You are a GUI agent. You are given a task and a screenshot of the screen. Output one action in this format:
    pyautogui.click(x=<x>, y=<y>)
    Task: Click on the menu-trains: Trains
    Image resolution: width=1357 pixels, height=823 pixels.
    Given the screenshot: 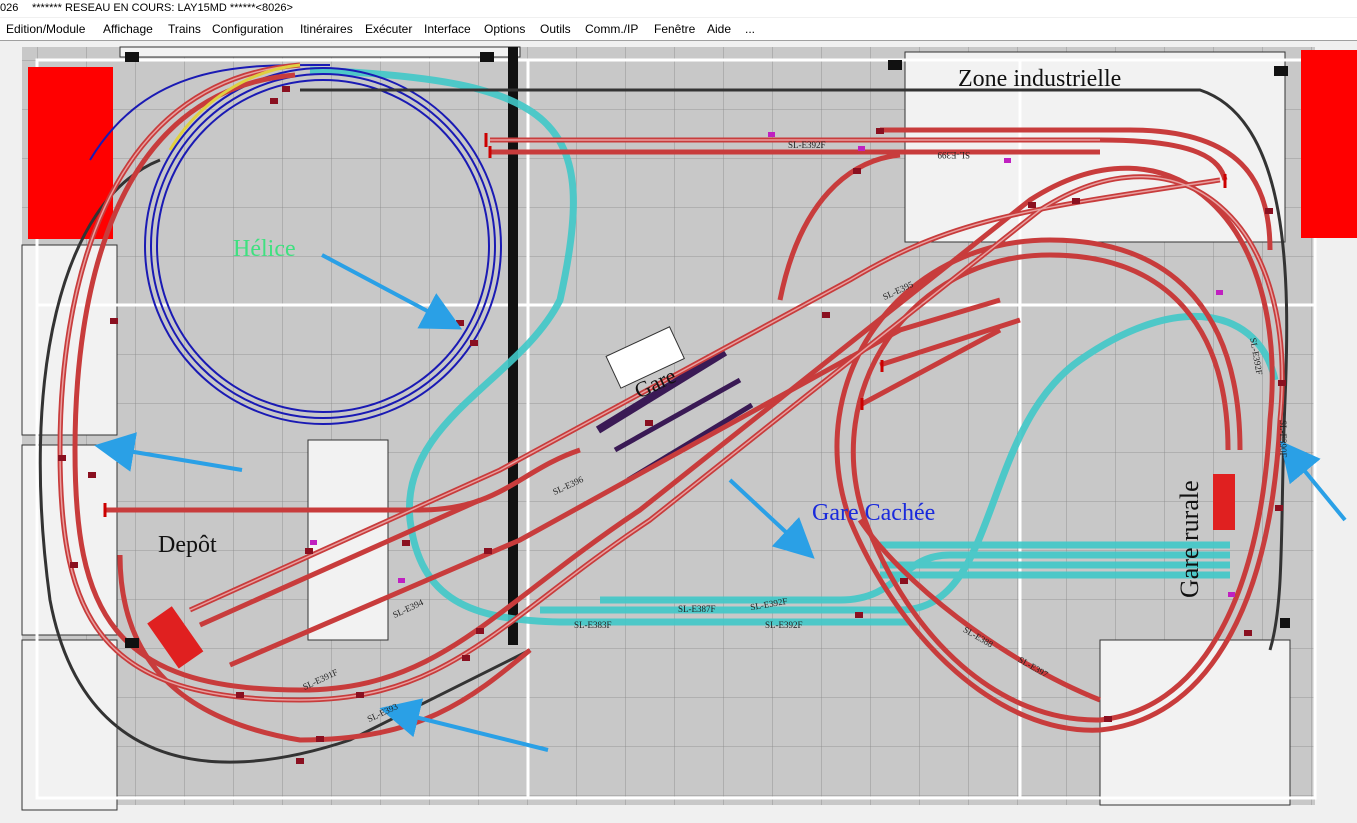 What is the action you would take?
    pyautogui.click(x=184, y=29)
    